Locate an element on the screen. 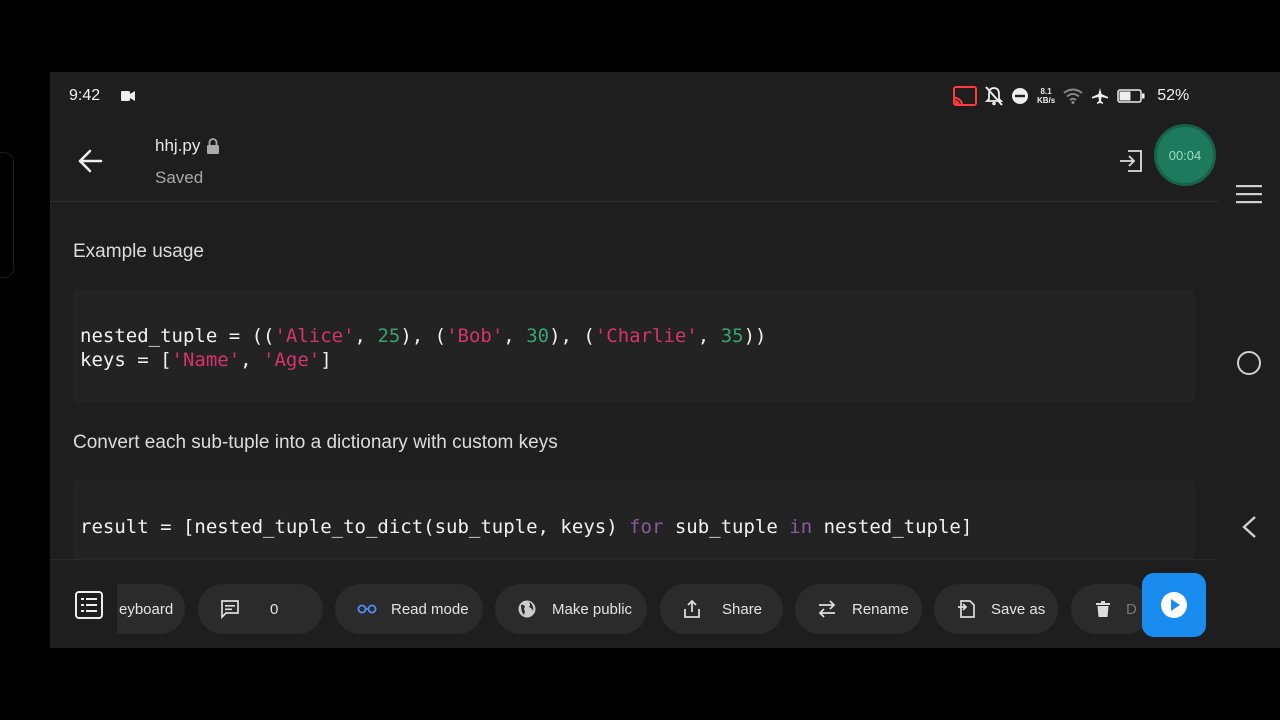 The height and width of the screenshot is (720, 1280). glasses-icon is located at coordinates (367, 609).